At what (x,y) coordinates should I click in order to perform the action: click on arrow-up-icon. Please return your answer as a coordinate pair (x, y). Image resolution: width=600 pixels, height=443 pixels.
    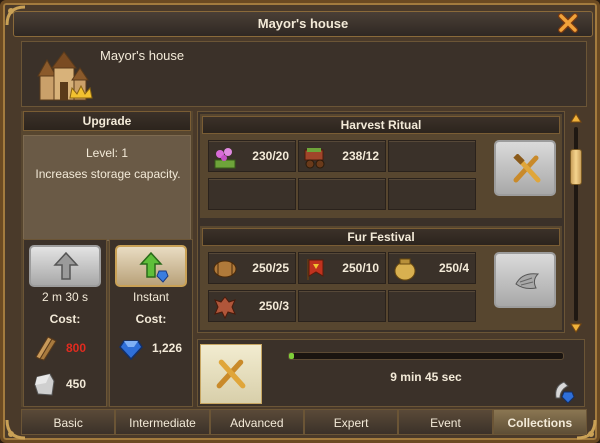
    Looking at the image, I should click on (66, 265).